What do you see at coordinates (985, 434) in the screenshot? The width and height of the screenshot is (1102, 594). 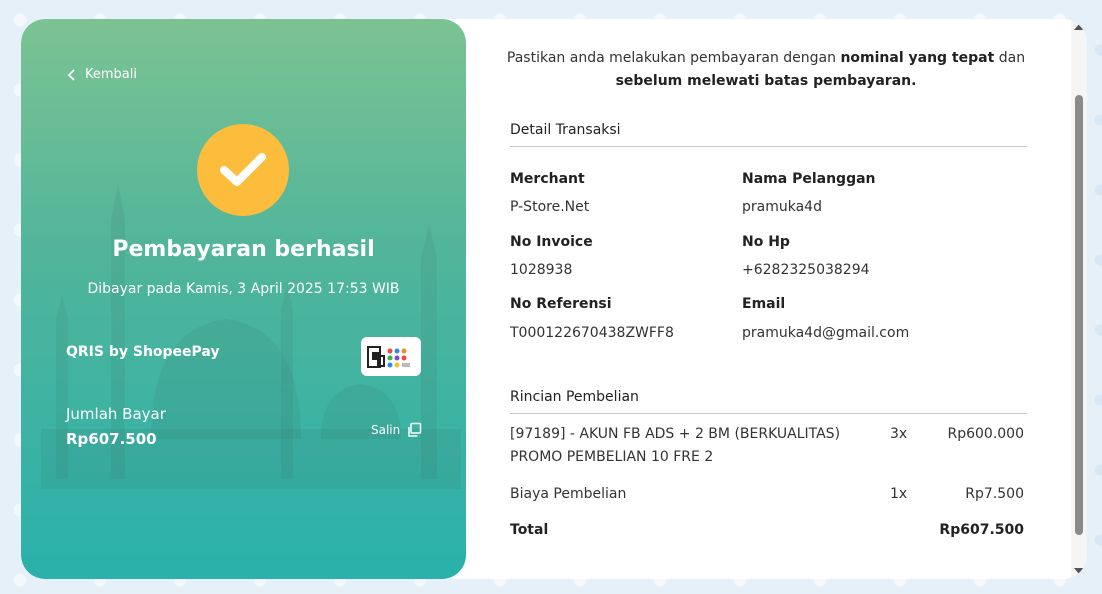 I see `purchase-item-price: Rp600.000` at bounding box center [985, 434].